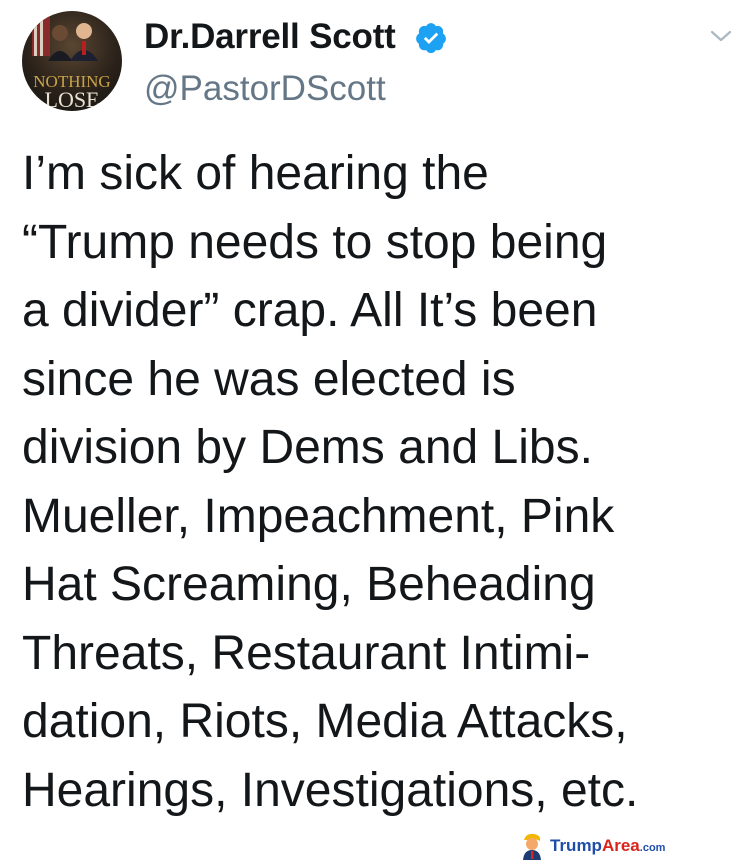 This screenshot has width=740, height=860. What do you see at coordinates (325, 721) in the screenshot?
I see `tweet-text-line: dation, Riots, Media Attacks,` at bounding box center [325, 721].